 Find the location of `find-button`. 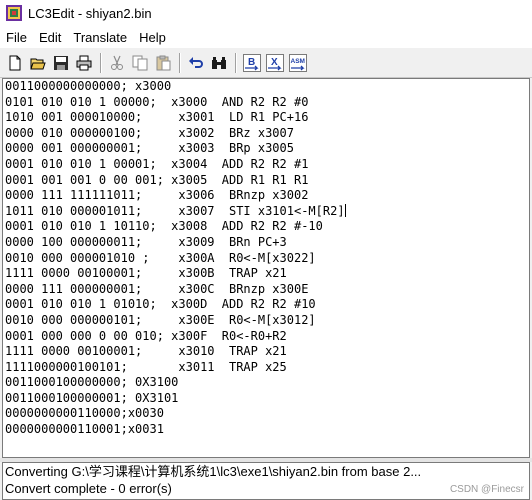

find-button is located at coordinates (219, 63).